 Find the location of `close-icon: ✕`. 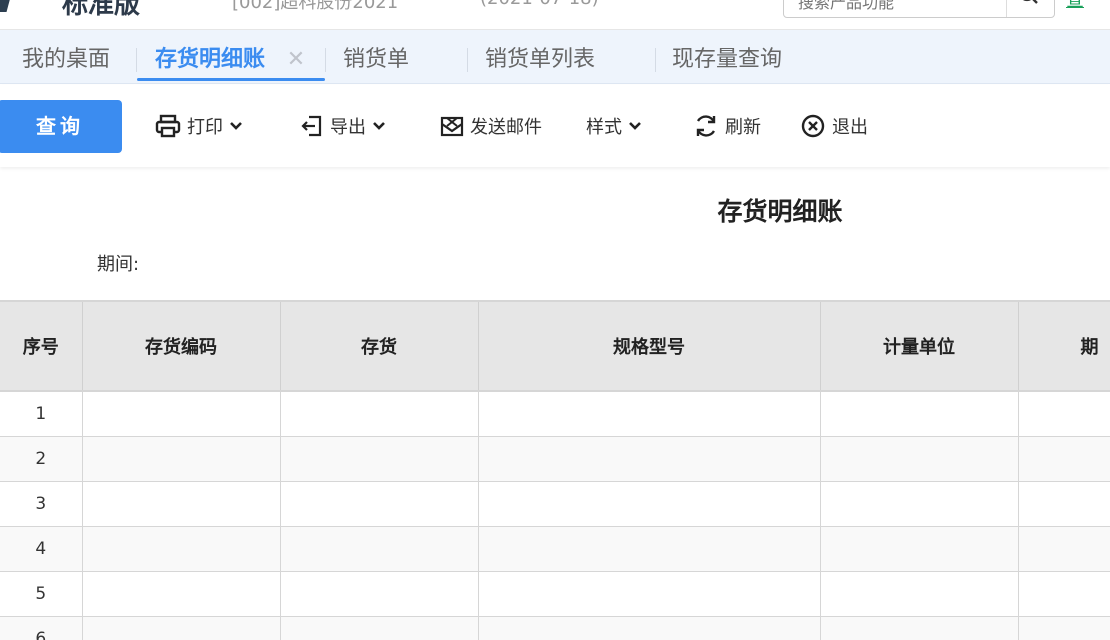

close-icon: ✕ is located at coordinates (296, 59).